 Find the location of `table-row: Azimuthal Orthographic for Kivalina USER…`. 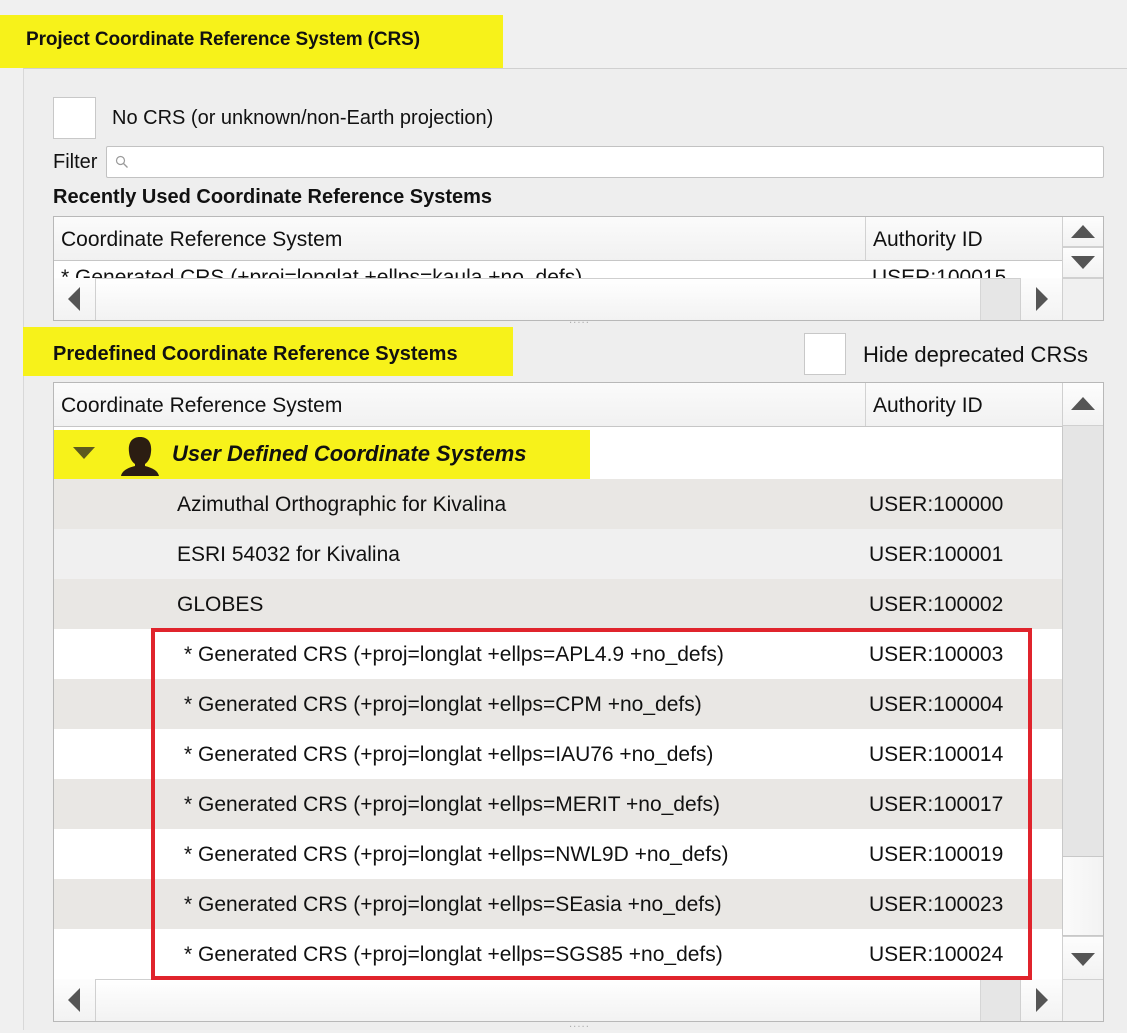

table-row: Azimuthal Orthographic for Kivalina USER… is located at coordinates (558, 504).